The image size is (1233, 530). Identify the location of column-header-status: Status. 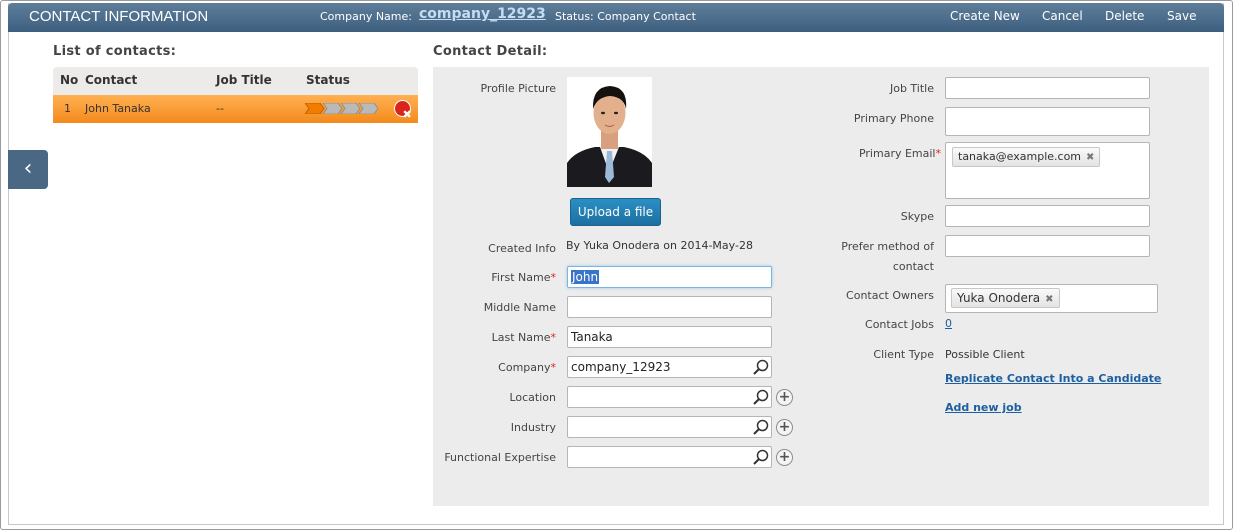
(328, 80).